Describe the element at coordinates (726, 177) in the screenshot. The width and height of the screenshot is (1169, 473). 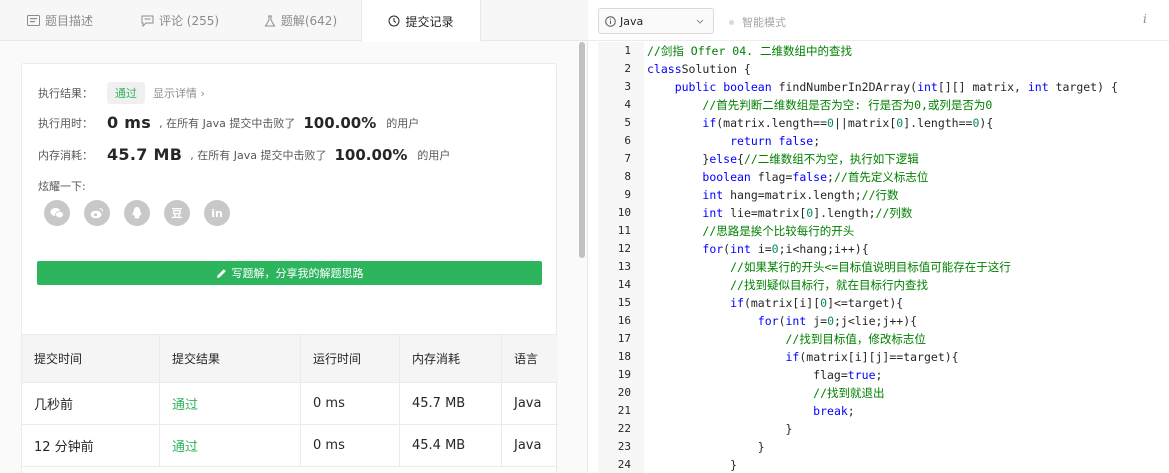
I see `code-token: boolean` at that location.